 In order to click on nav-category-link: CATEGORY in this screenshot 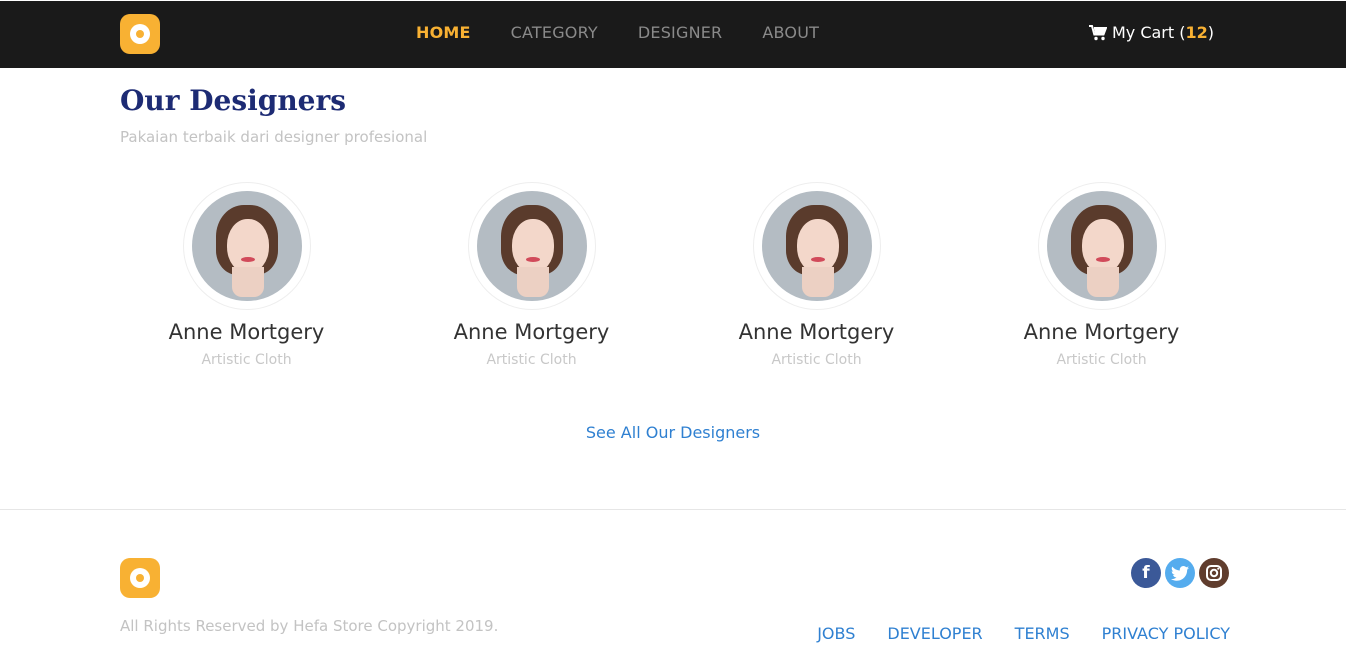, I will do `click(554, 32)`.